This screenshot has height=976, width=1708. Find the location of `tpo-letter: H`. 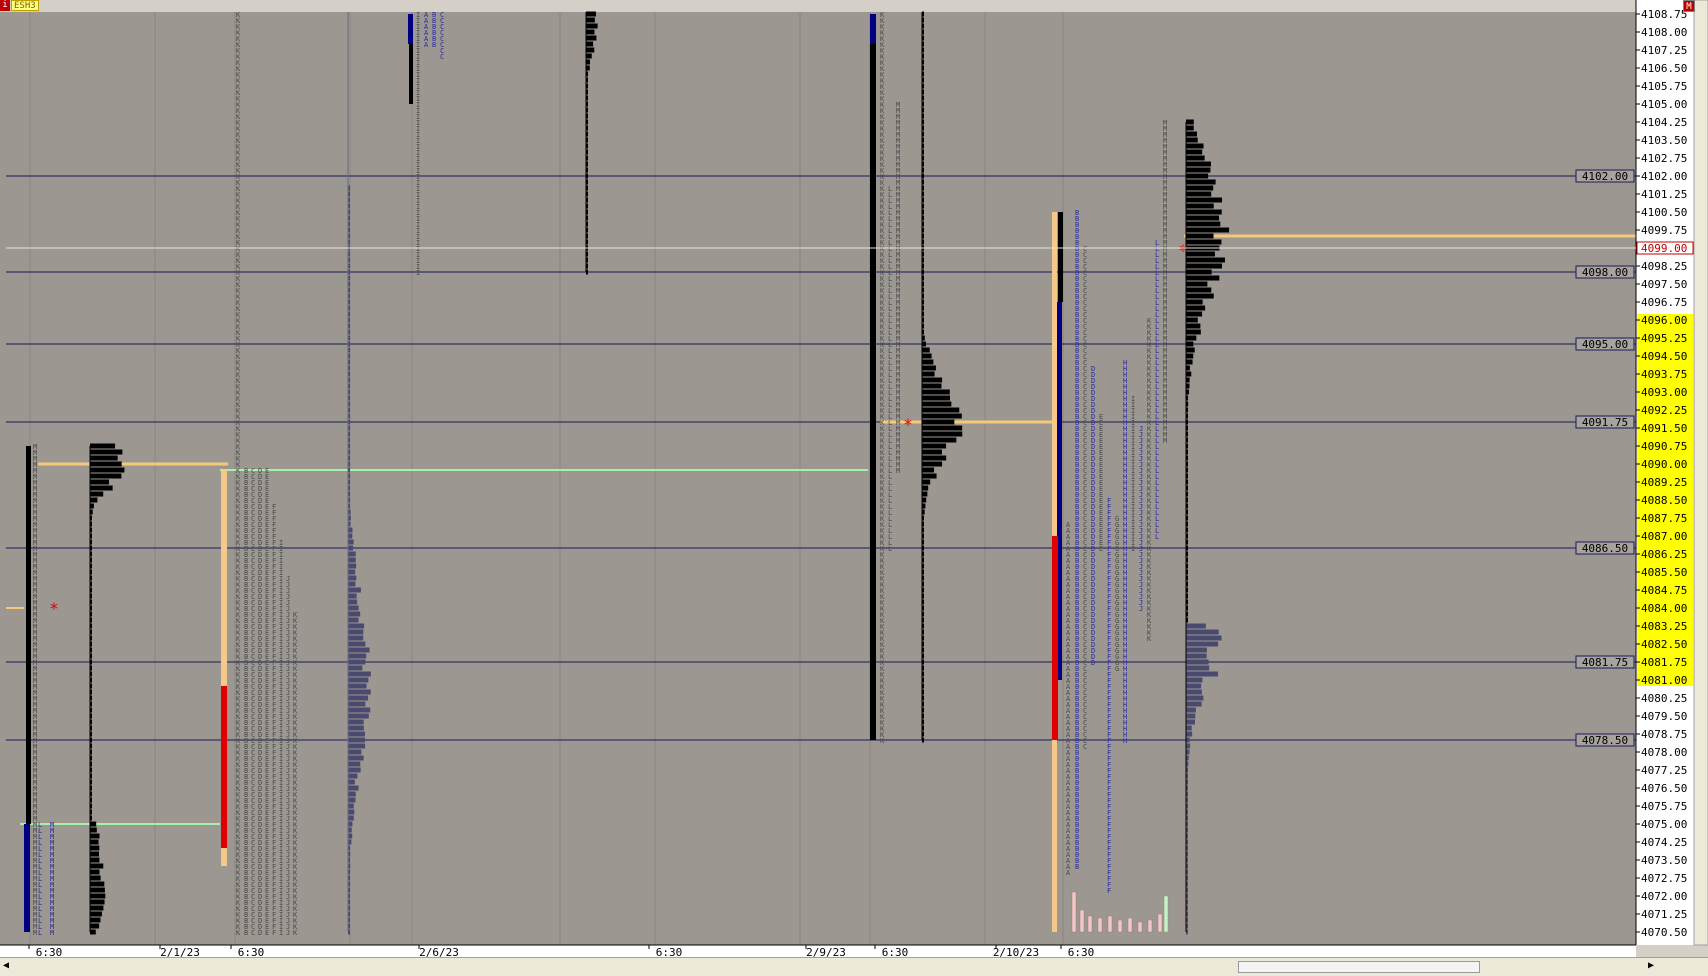

tpo-letter: H is located at coordinates (1125, 741).